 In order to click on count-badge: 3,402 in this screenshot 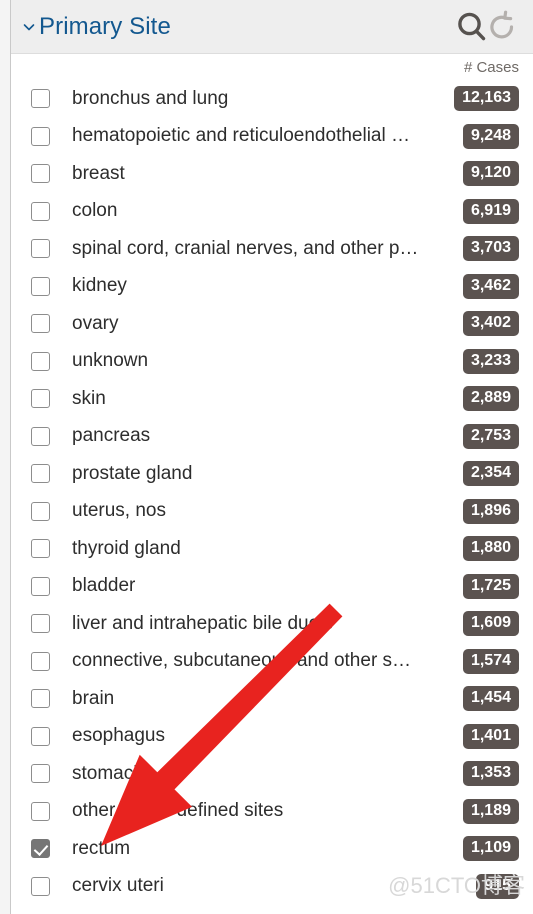, I will do `click(490, 324)`.